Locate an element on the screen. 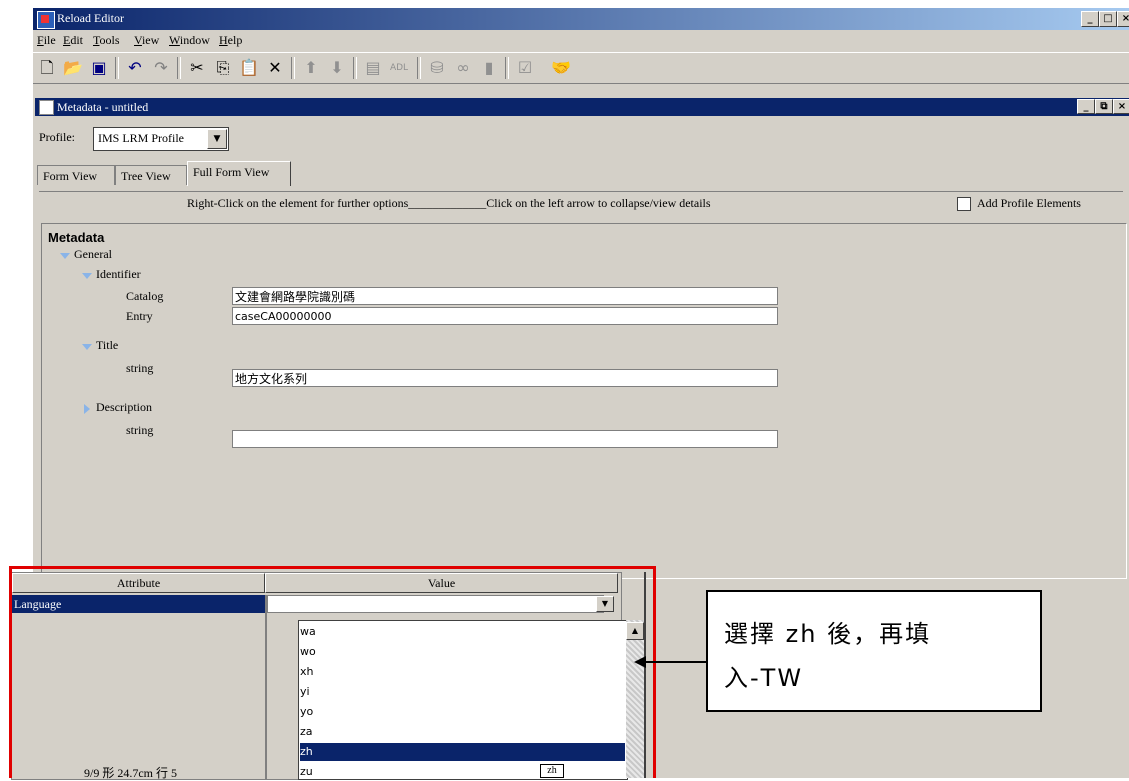  redo-icon: ↷ is located at coordinates (161, 68).